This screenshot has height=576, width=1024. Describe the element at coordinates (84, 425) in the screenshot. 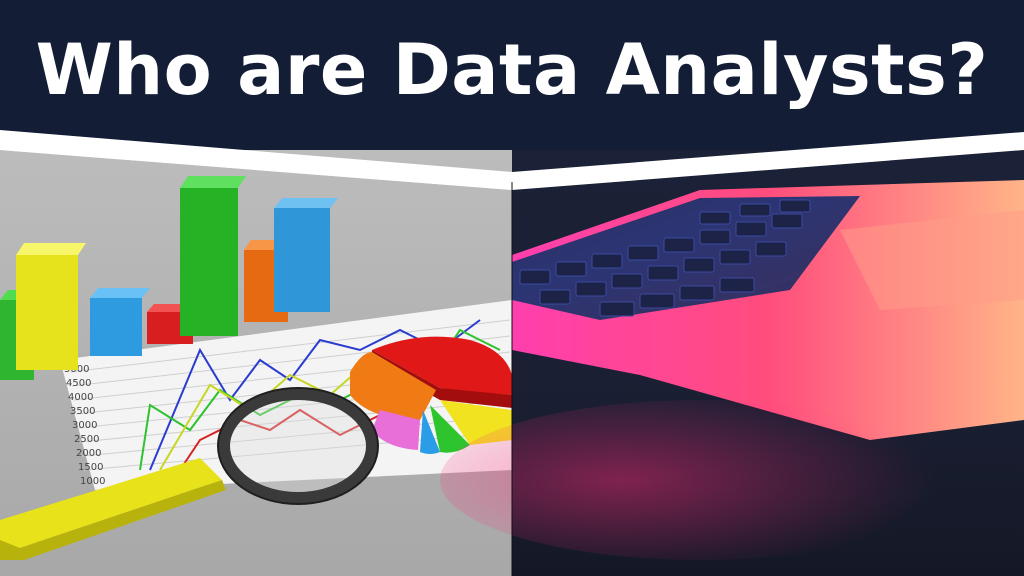

I see `tick-label: 3000` at that location.